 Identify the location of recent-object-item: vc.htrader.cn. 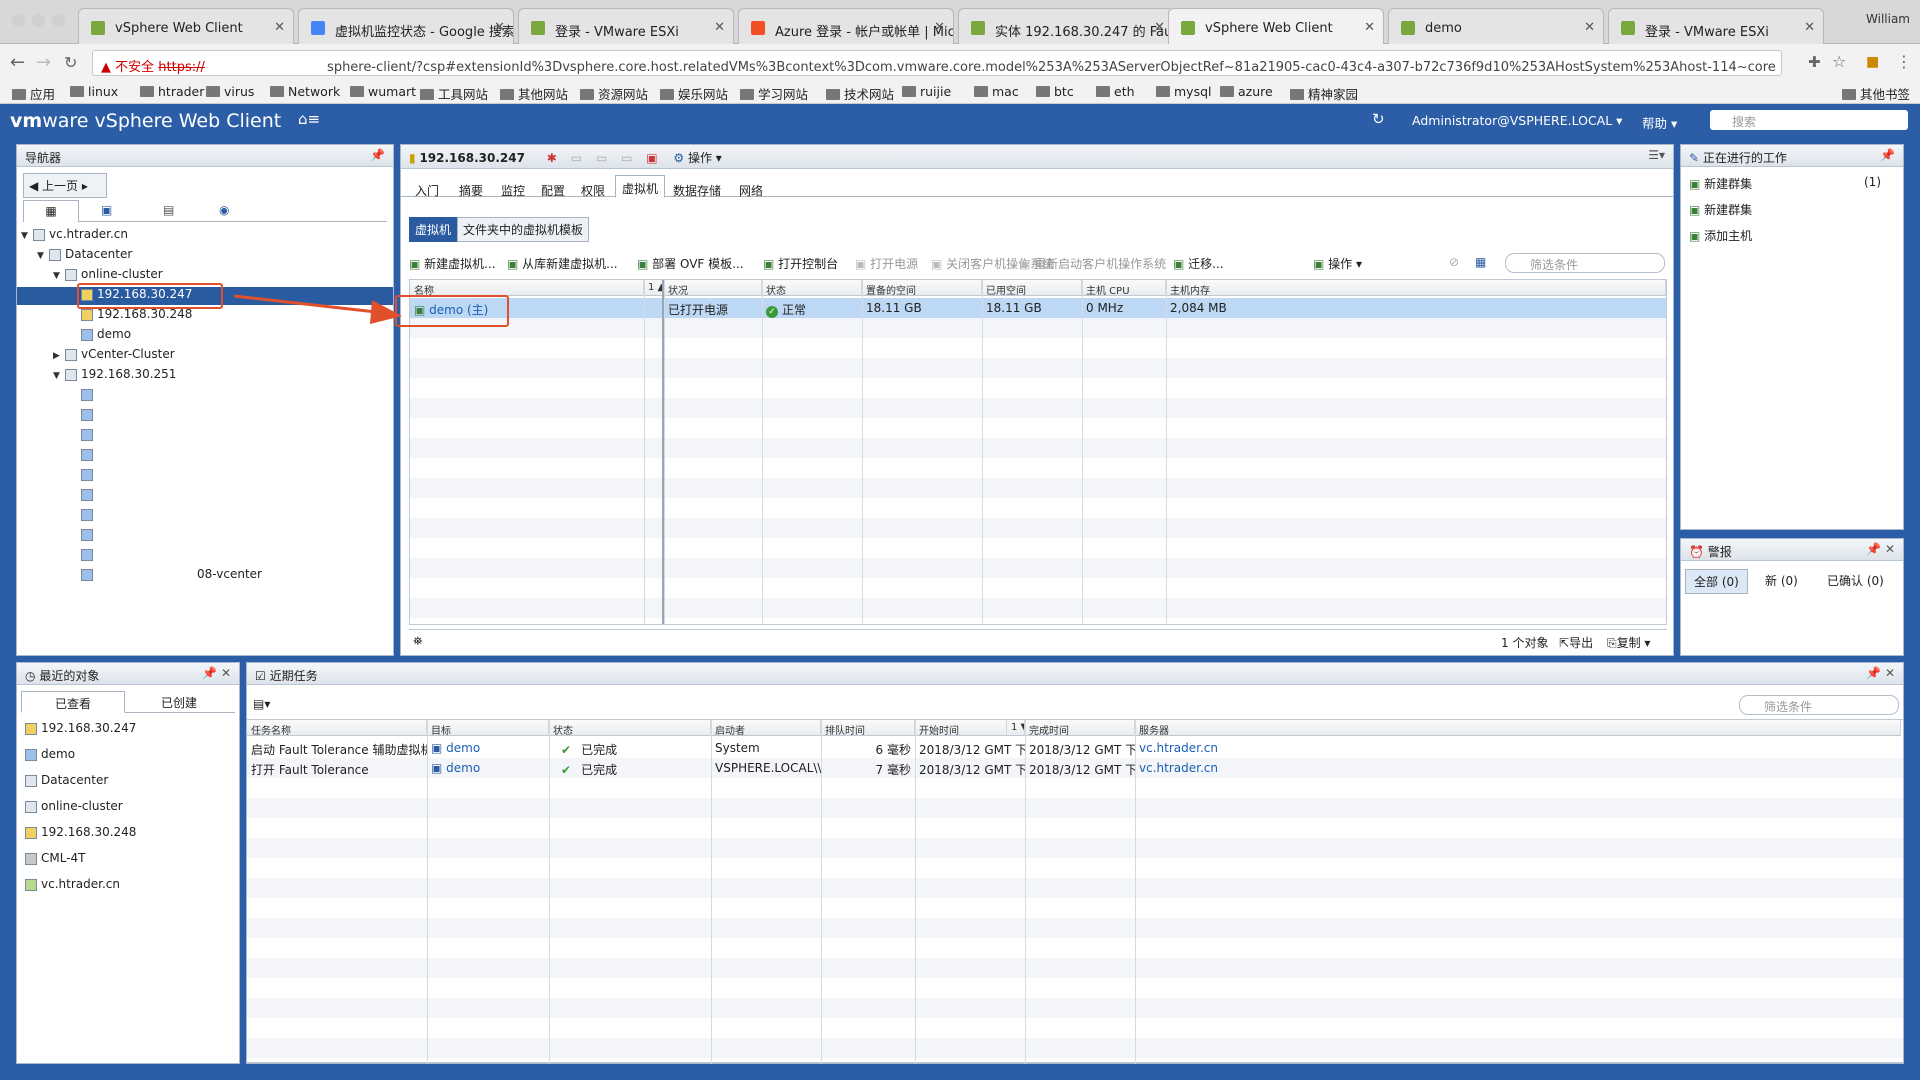
(72, 884).